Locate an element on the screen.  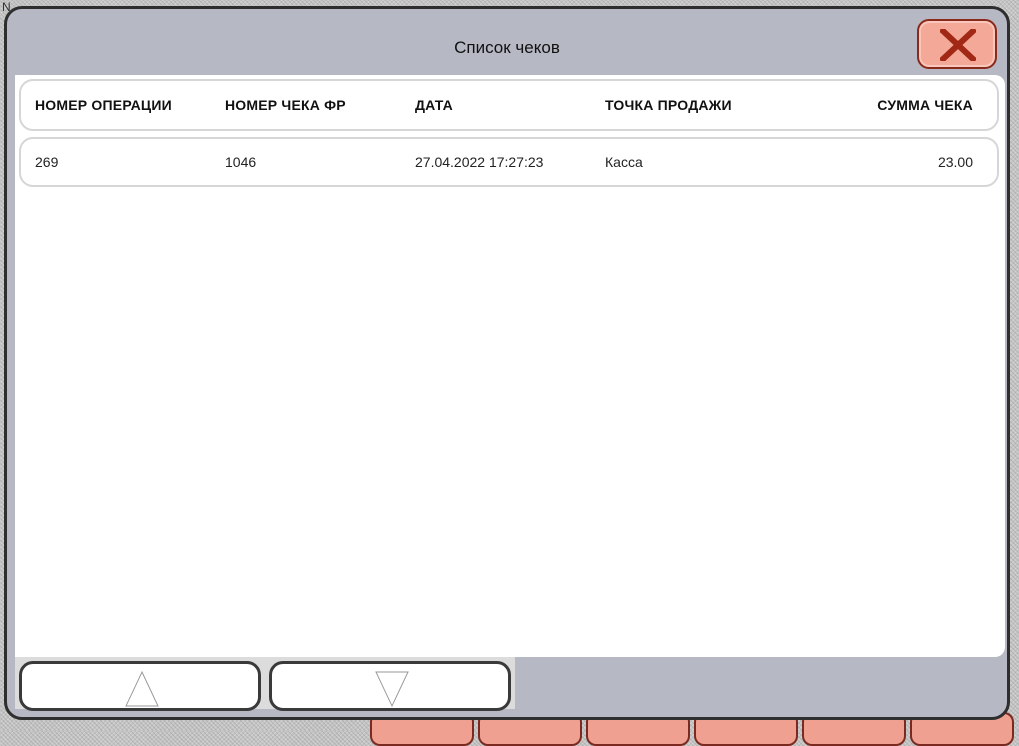
cell-operation-number: 269 is located at coordinates (47, 162).